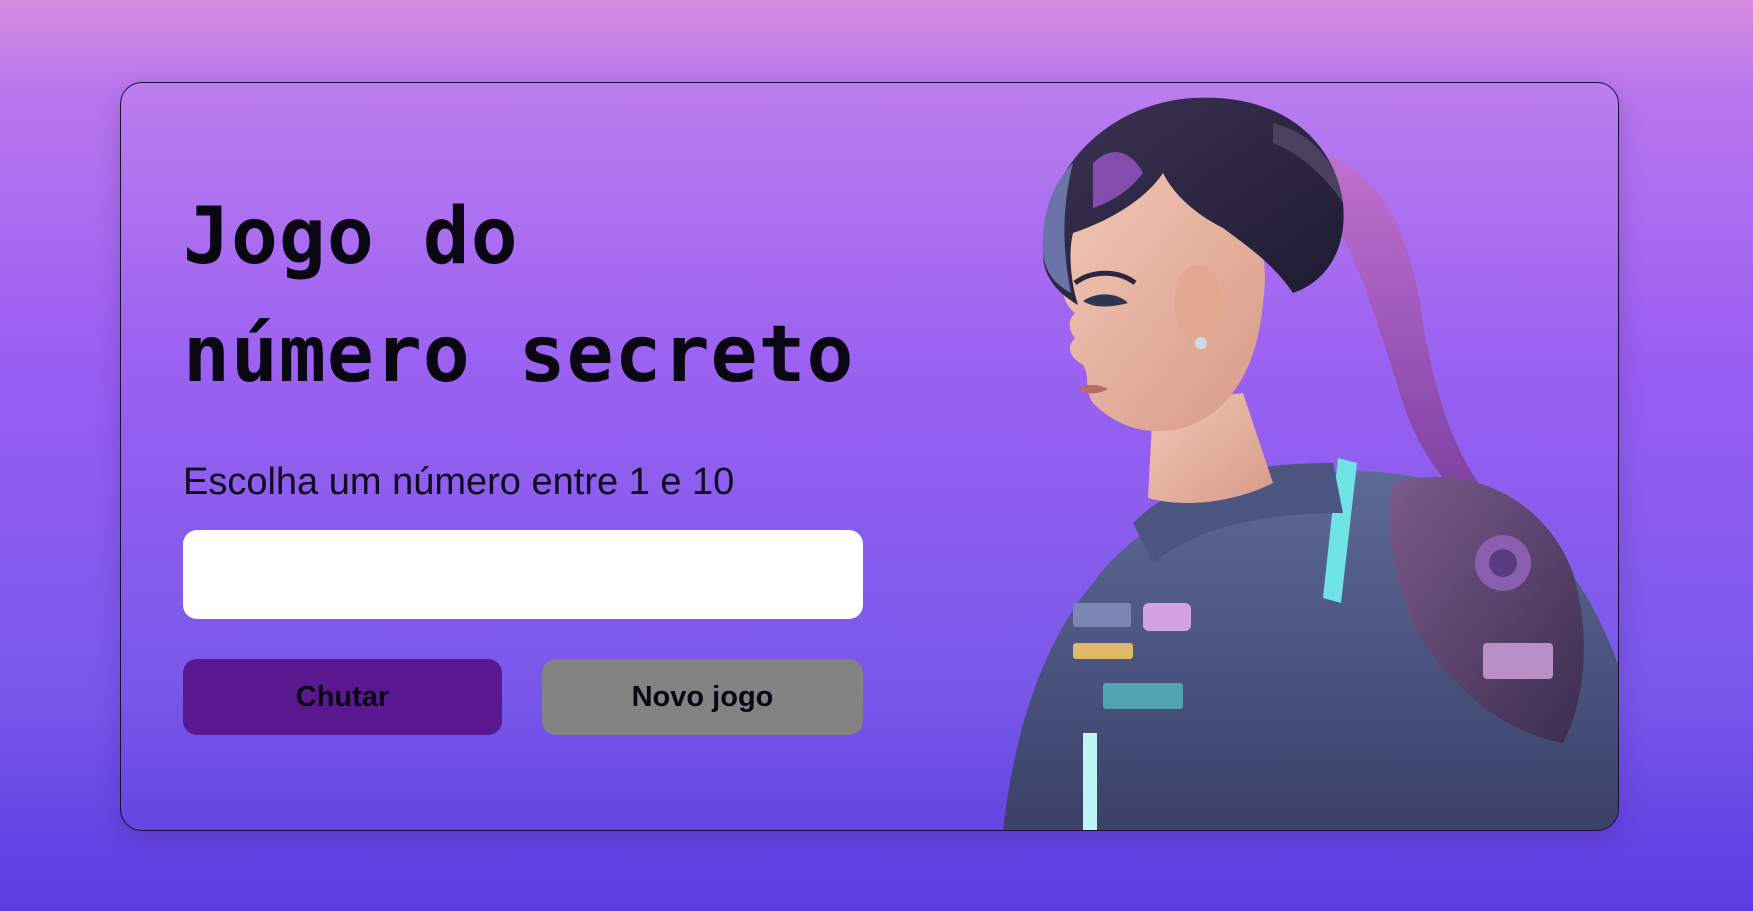  I want to click on title-line-1: Jogo do, so click(351, 237).